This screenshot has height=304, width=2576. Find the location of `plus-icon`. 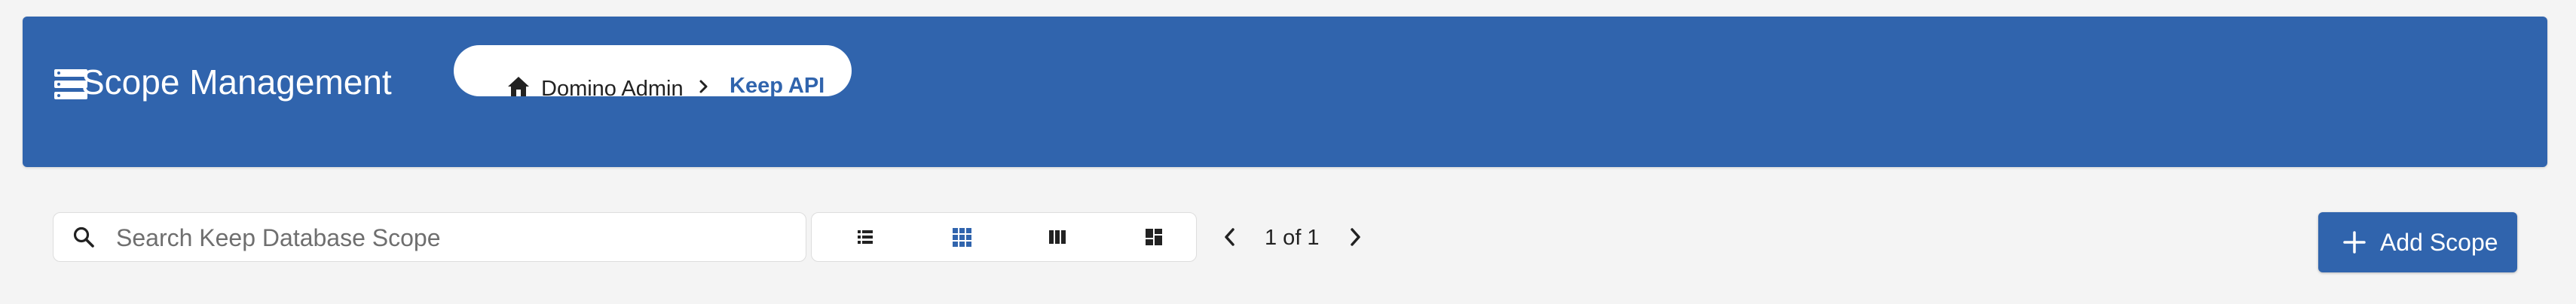

plus-icon is located at coordinates (2354, 242).